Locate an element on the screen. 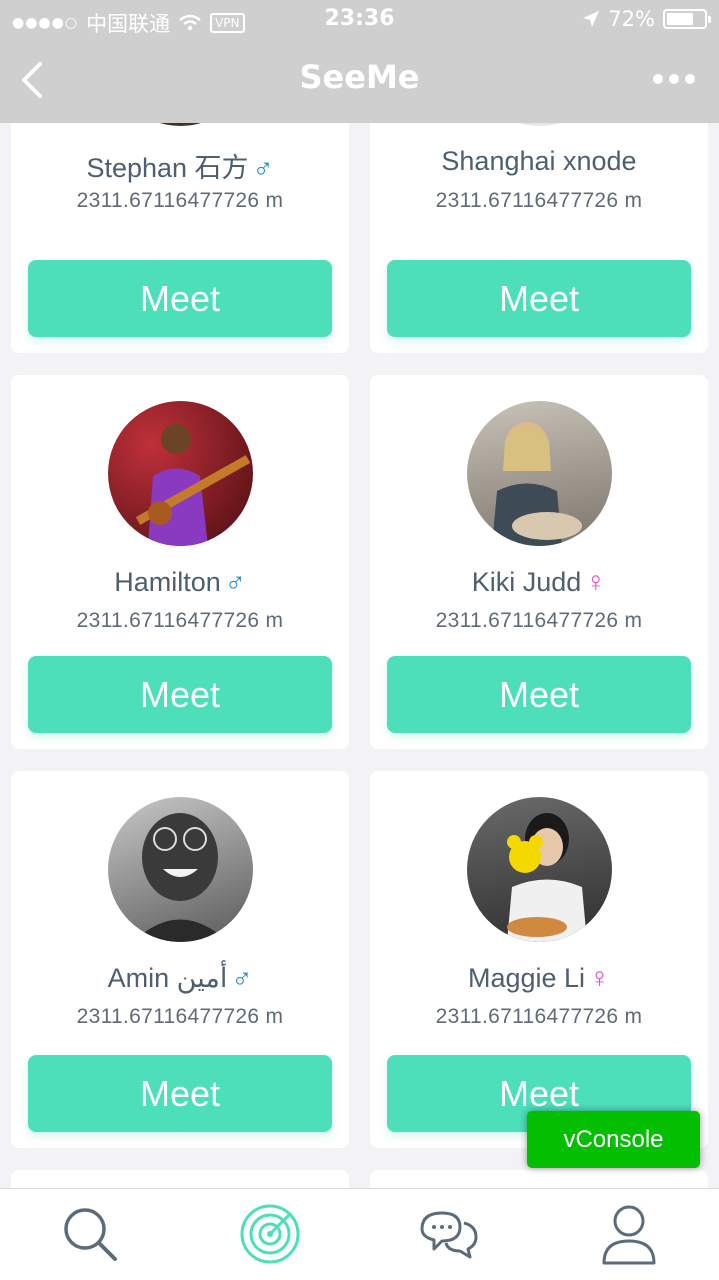 The height and width of the screenshot is (1280, 719). status-bar: ●●●●○ 中国联通 VPN 23:36 72% is located at coordinates (359, 20).